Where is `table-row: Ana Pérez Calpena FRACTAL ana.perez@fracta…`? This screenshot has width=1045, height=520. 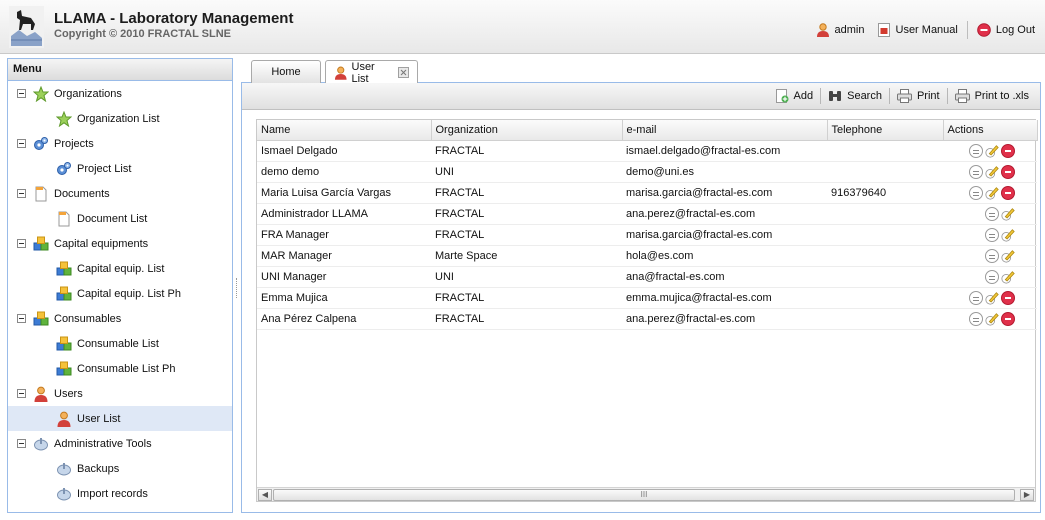
table-row: Ana Pérez Calpena FRACTAL ana.perez@fracta… is located at coordinates (647, 319).